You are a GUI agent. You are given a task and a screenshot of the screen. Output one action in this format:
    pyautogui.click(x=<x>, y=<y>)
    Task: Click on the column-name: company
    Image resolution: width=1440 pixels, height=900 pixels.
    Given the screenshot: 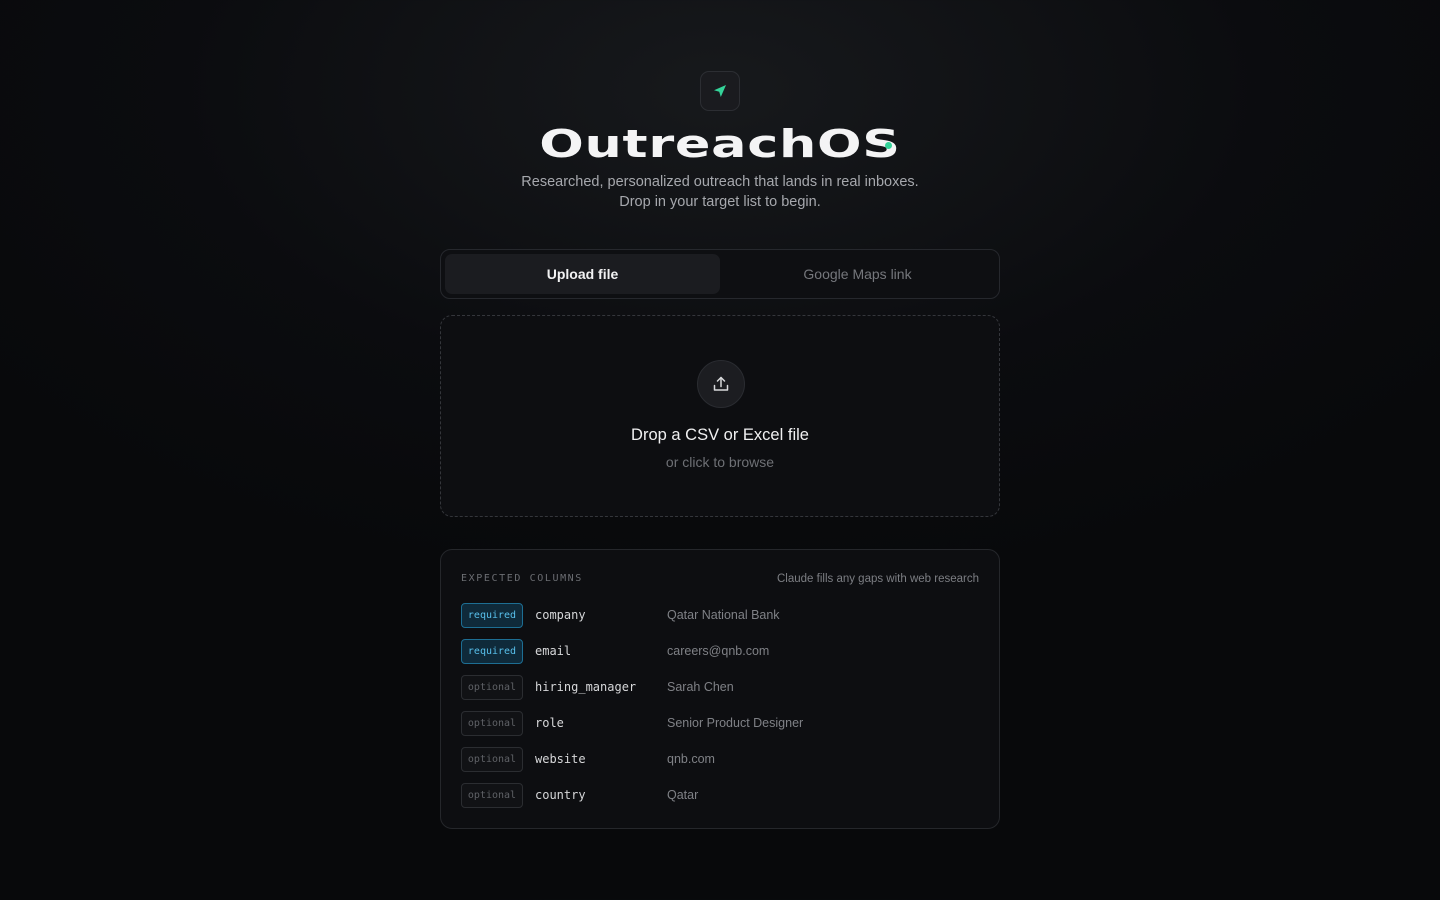 What is the action you would take?
    pyautogui.click(x=560, y=615)
    